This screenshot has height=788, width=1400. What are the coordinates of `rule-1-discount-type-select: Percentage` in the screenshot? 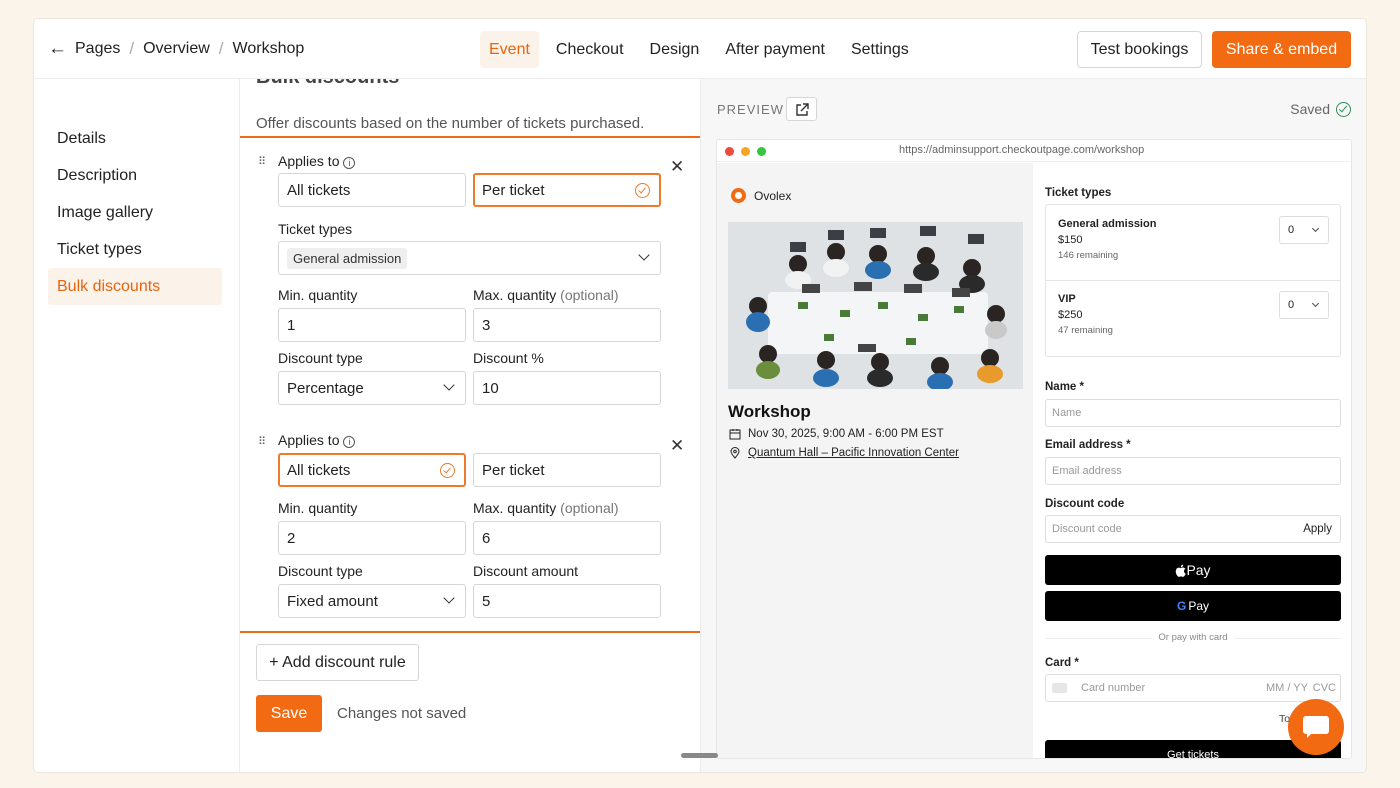 It's located at (372, 388).